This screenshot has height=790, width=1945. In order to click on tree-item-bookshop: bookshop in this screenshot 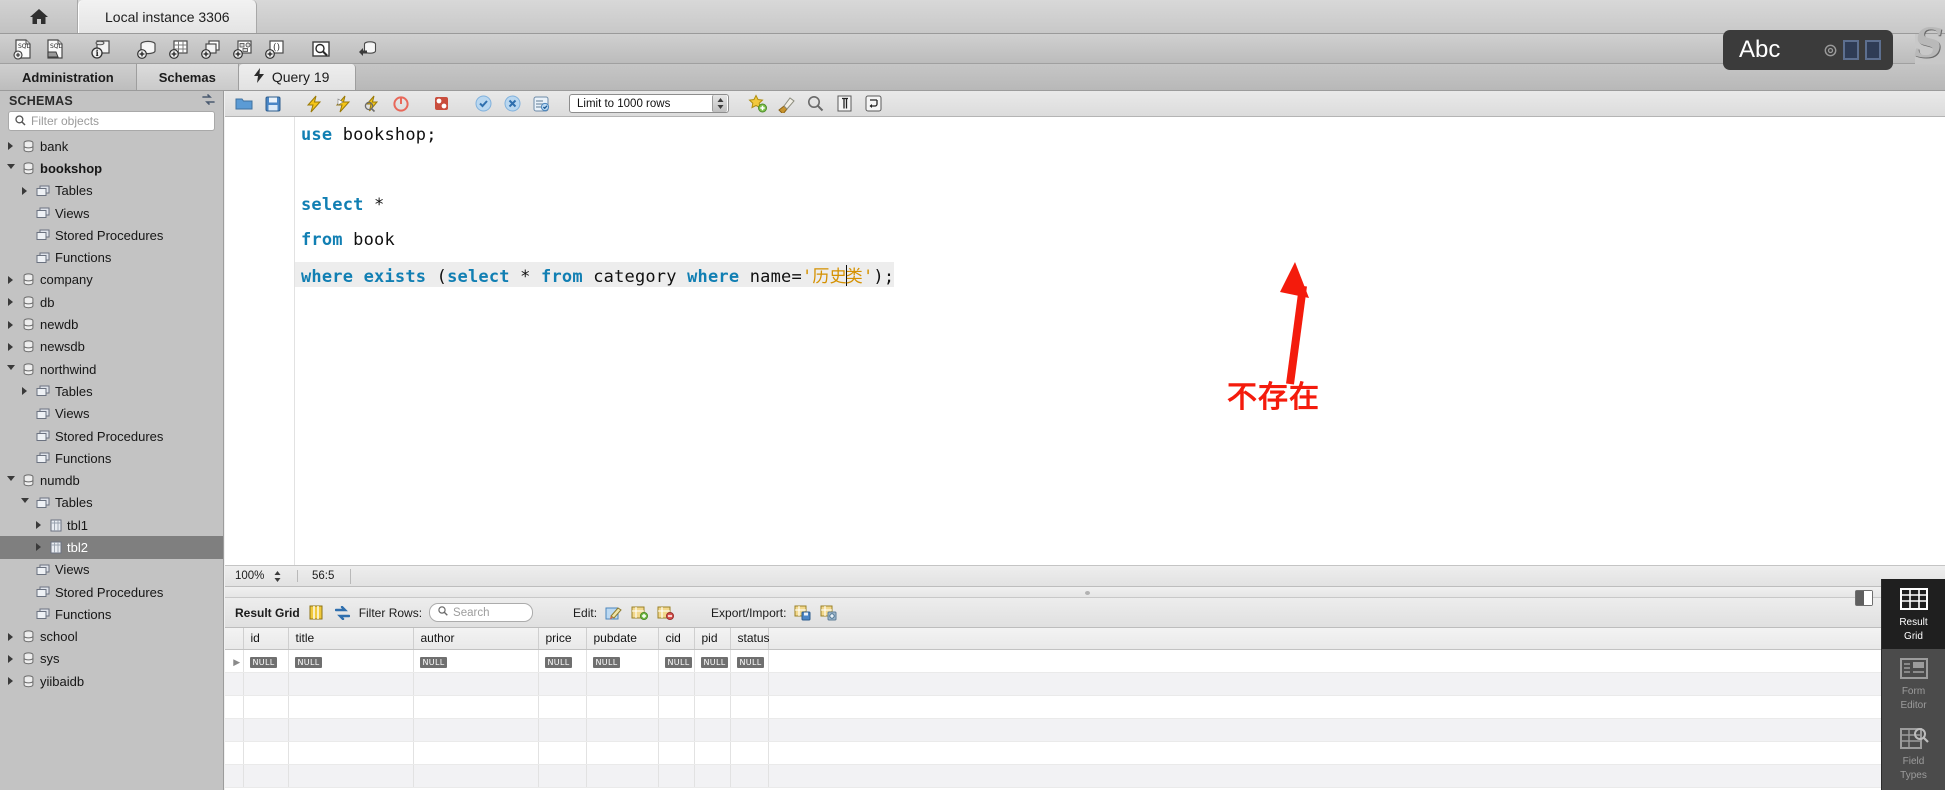, I will do `click(111, 168)`.